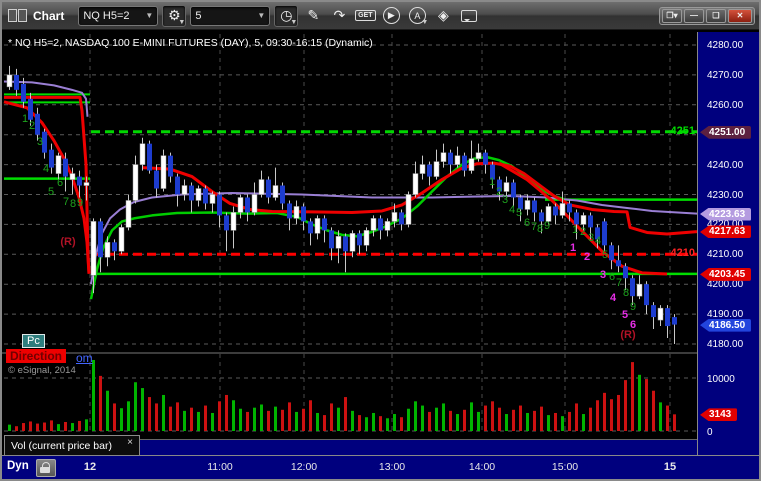 Image resolution: width=761 pixels, height=481 pixels. Describe the element at coordinates (230, 15) in the screenshot. I see `interval-select: 5 ▼` at that location.